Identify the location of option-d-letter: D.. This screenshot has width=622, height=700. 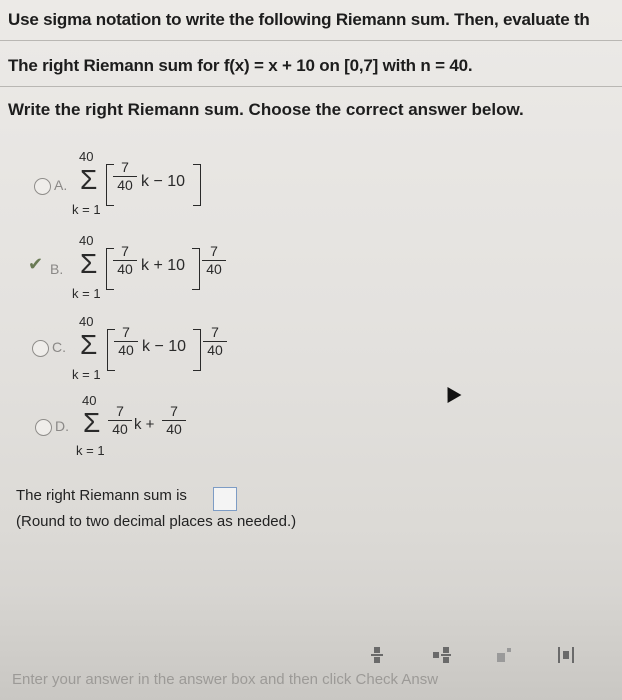
(62, 426).